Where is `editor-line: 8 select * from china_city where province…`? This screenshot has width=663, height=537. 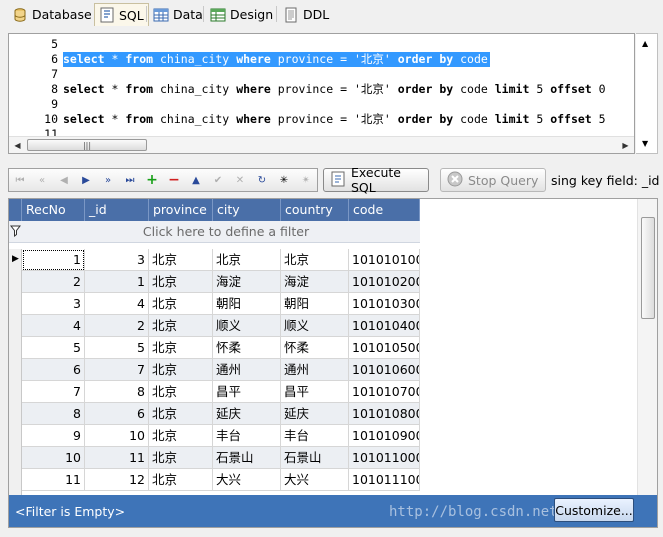 editor-line: 8 select * from china_city where province… is located at coordinates (321, 89).